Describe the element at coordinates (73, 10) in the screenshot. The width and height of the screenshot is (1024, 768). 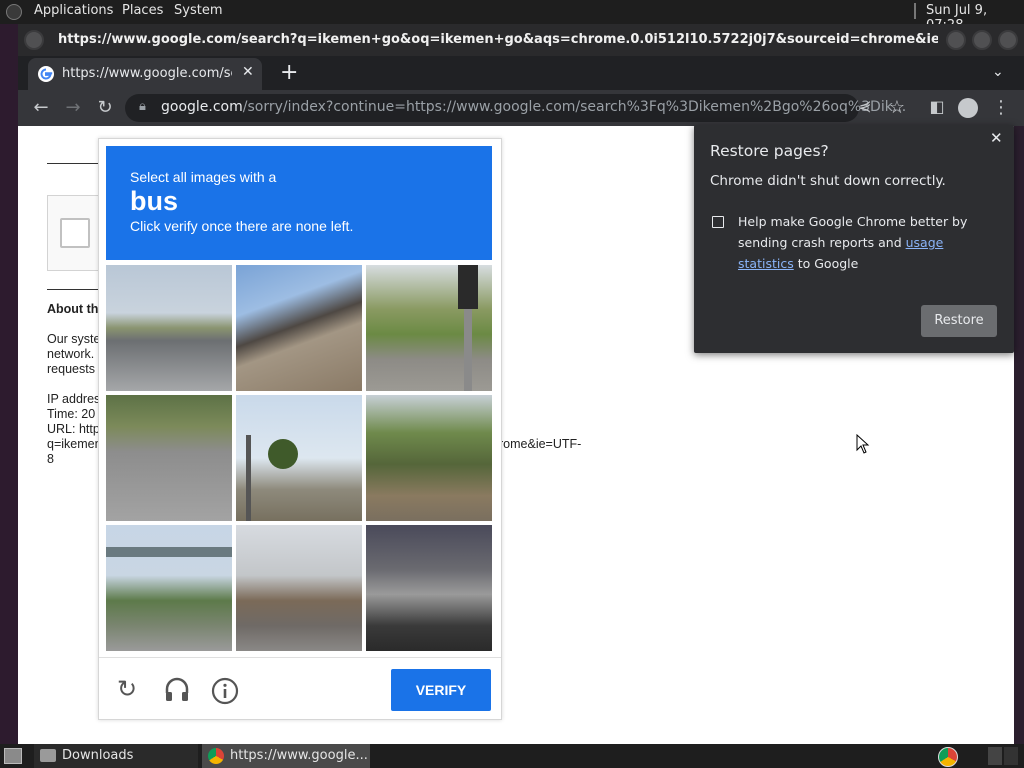
I see `menu-applications: Applications` at that location.